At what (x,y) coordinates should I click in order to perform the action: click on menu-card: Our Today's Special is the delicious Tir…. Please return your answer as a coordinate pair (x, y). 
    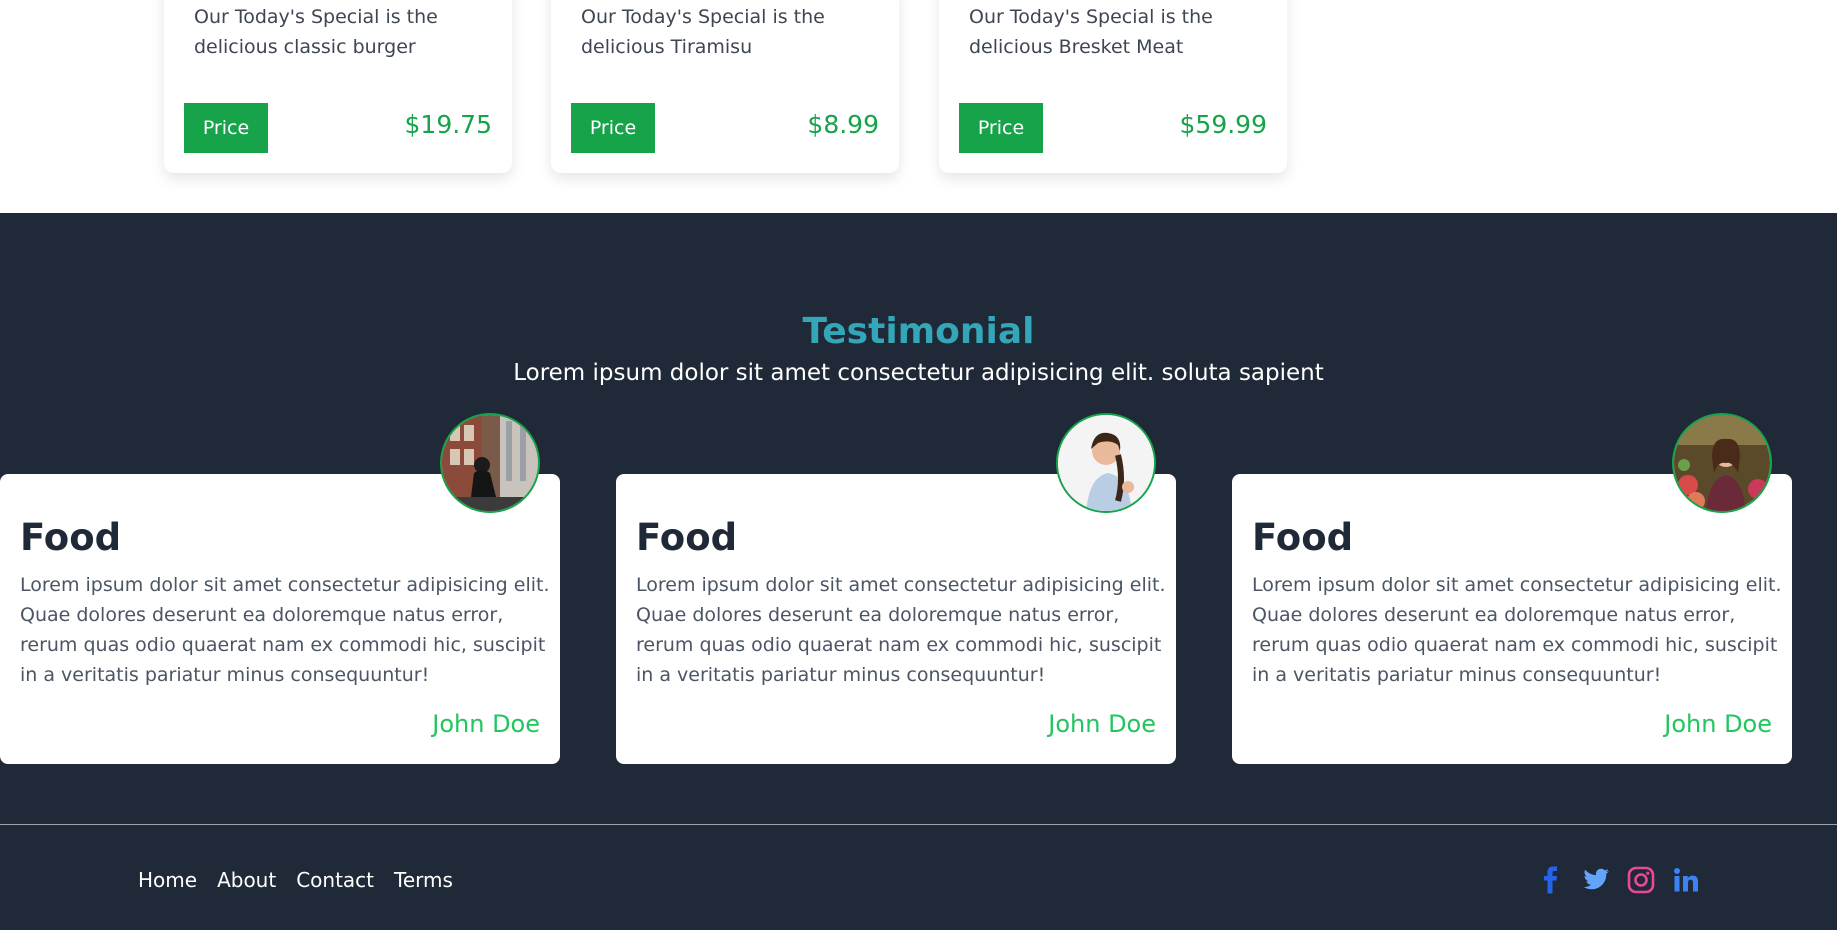
    Looking at the image, I should click on (725, 86).